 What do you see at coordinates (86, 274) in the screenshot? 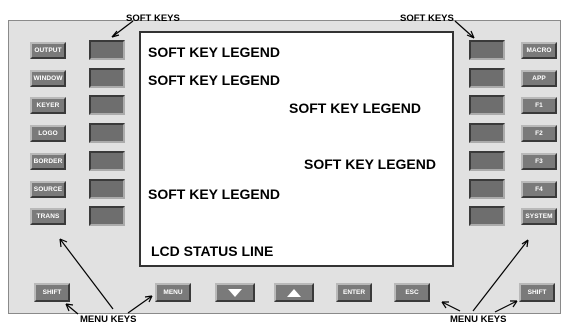
I see `arrow-menu-left-trans` at bounding box center [86, 274].